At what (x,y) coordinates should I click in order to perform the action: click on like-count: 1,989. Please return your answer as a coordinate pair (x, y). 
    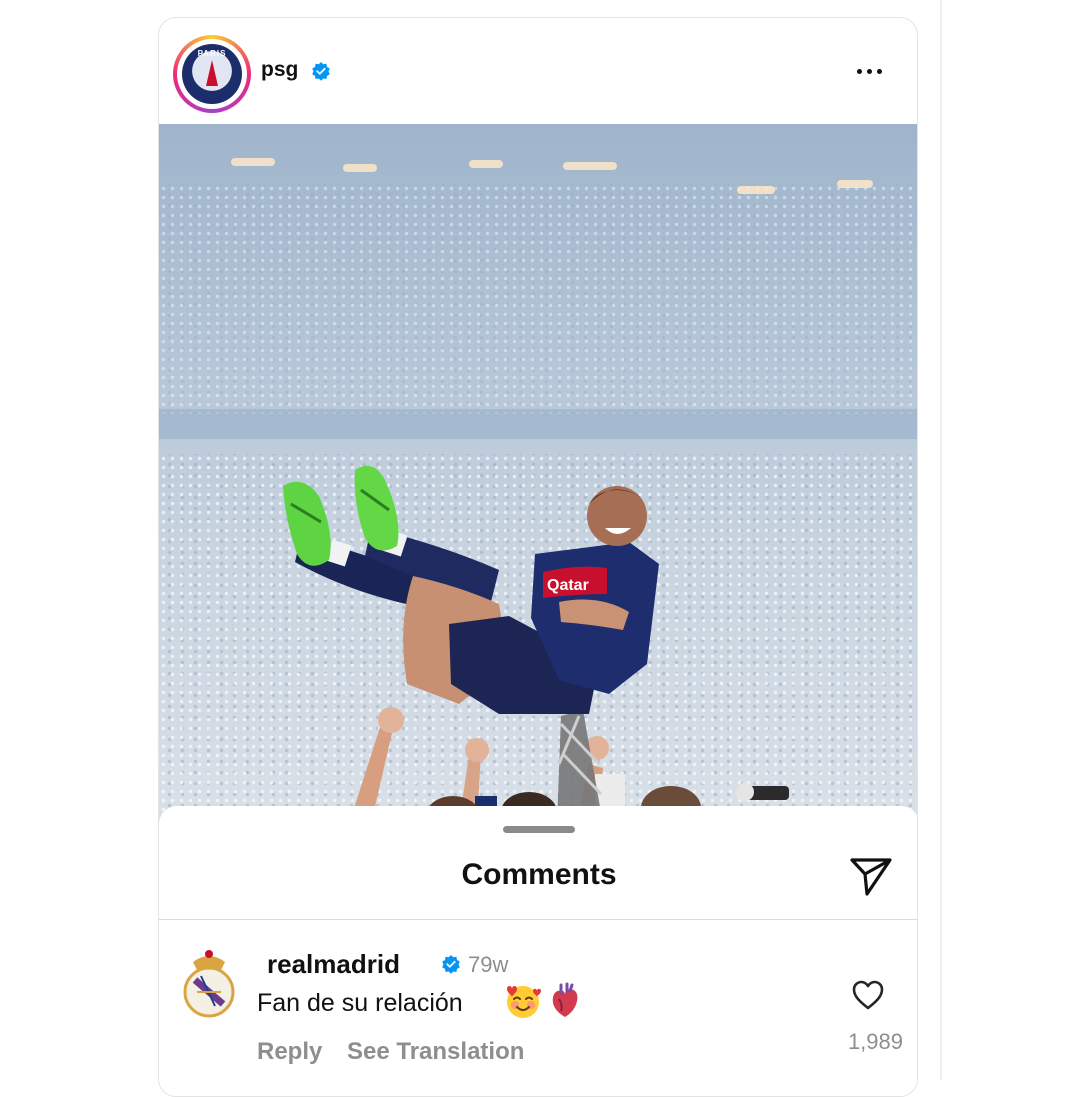
    Looking at the image, I should click on (875, 1041).